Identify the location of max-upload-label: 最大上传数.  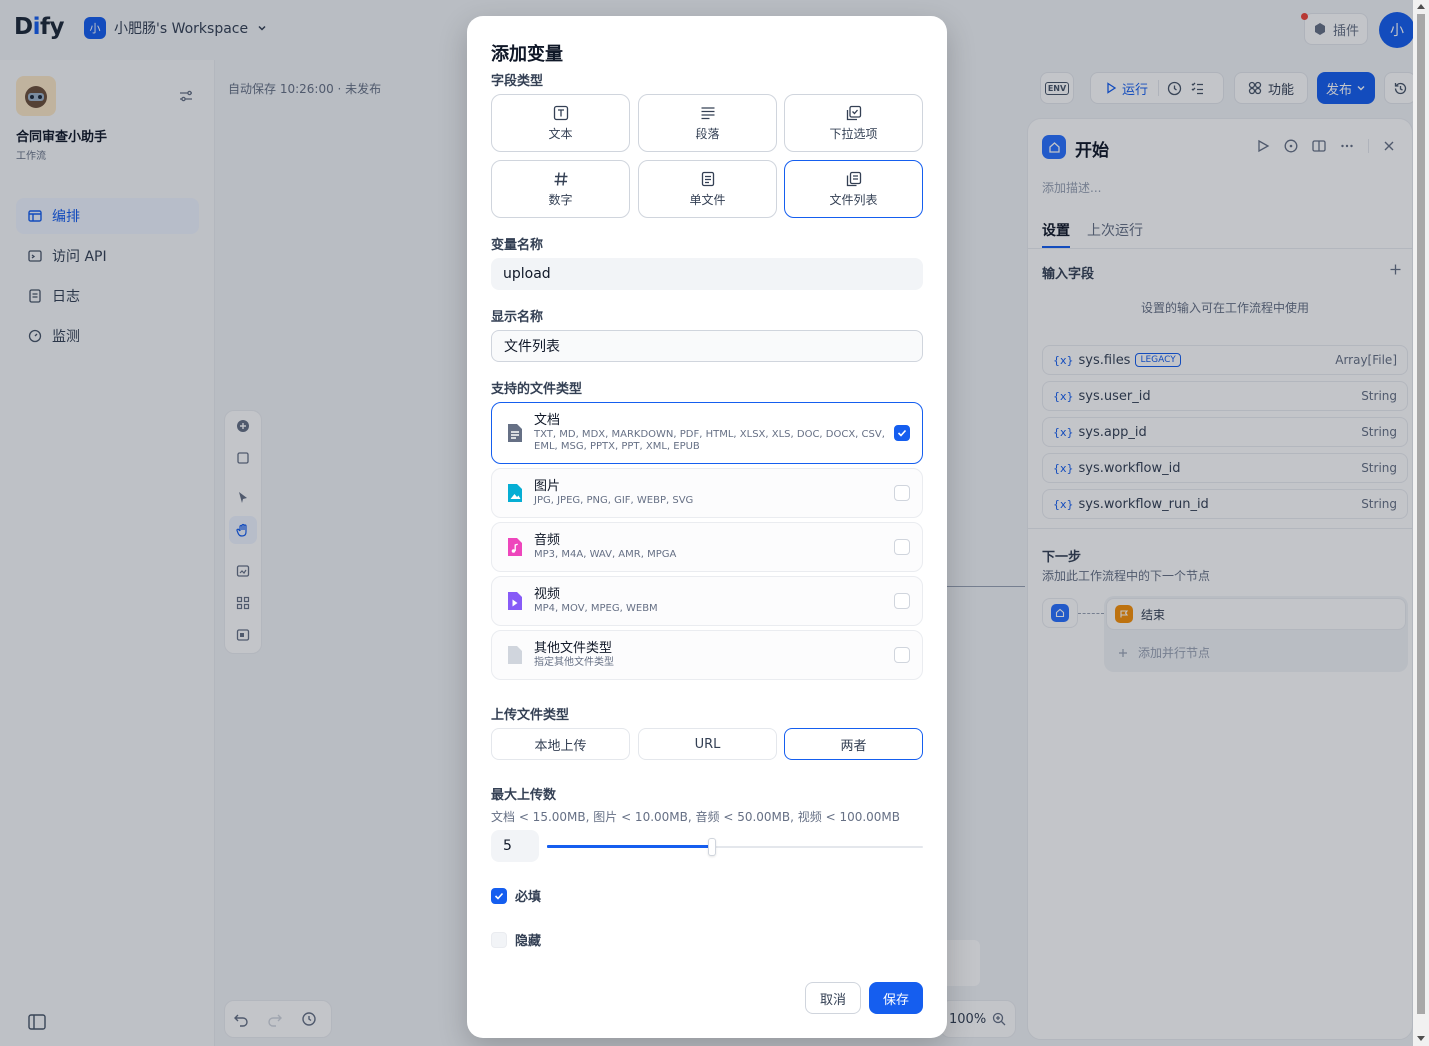
(524, 795).